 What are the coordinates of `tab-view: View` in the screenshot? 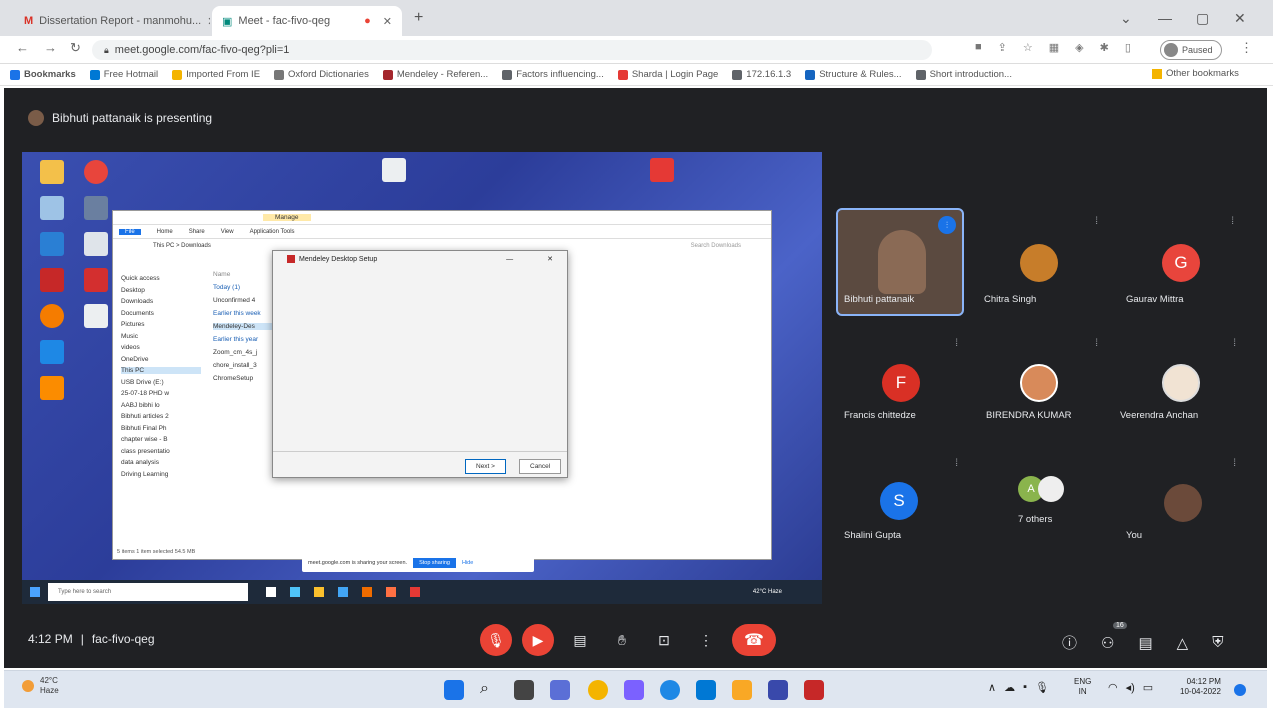 It's located at (227, 232).